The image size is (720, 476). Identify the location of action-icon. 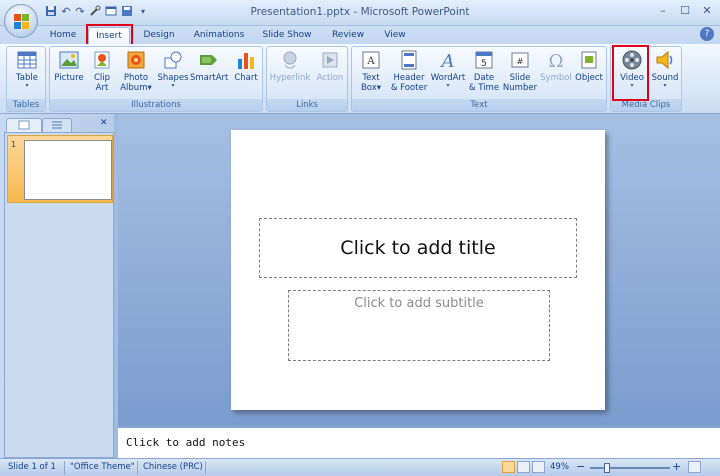
(330, 60).